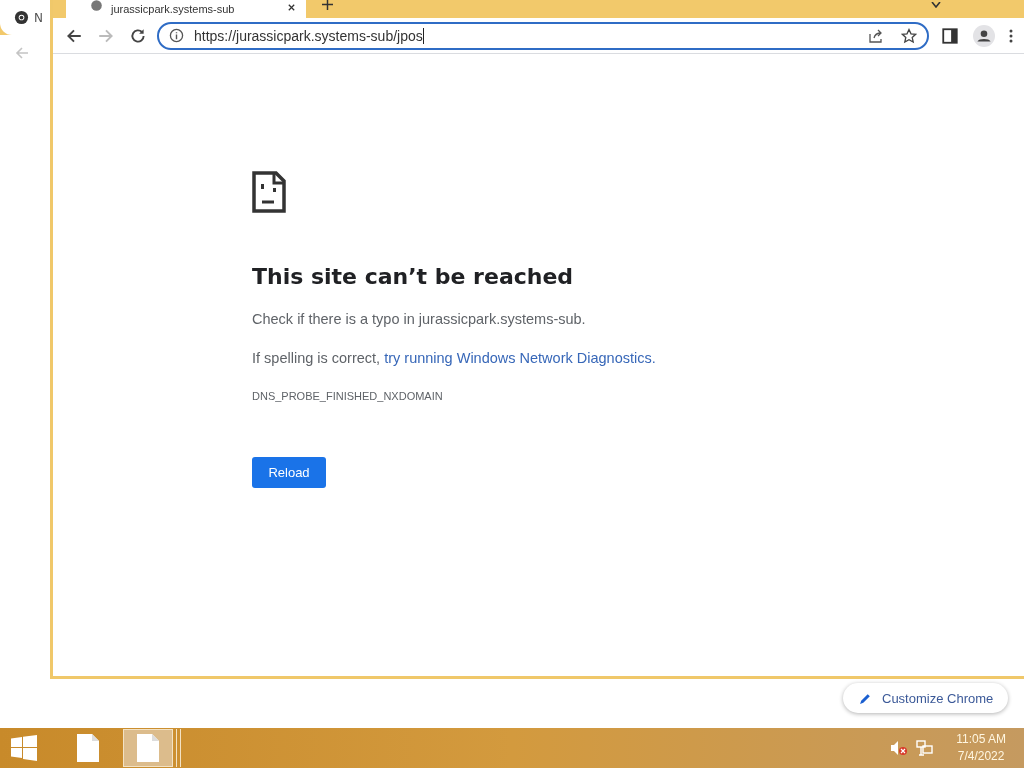 Image resolution: width=1024 pixels, height=768 pixels. What do you see at coordinates (950, 35) in the screenshot?
I see `side-panel-icon` at bounding box center [950, 35].